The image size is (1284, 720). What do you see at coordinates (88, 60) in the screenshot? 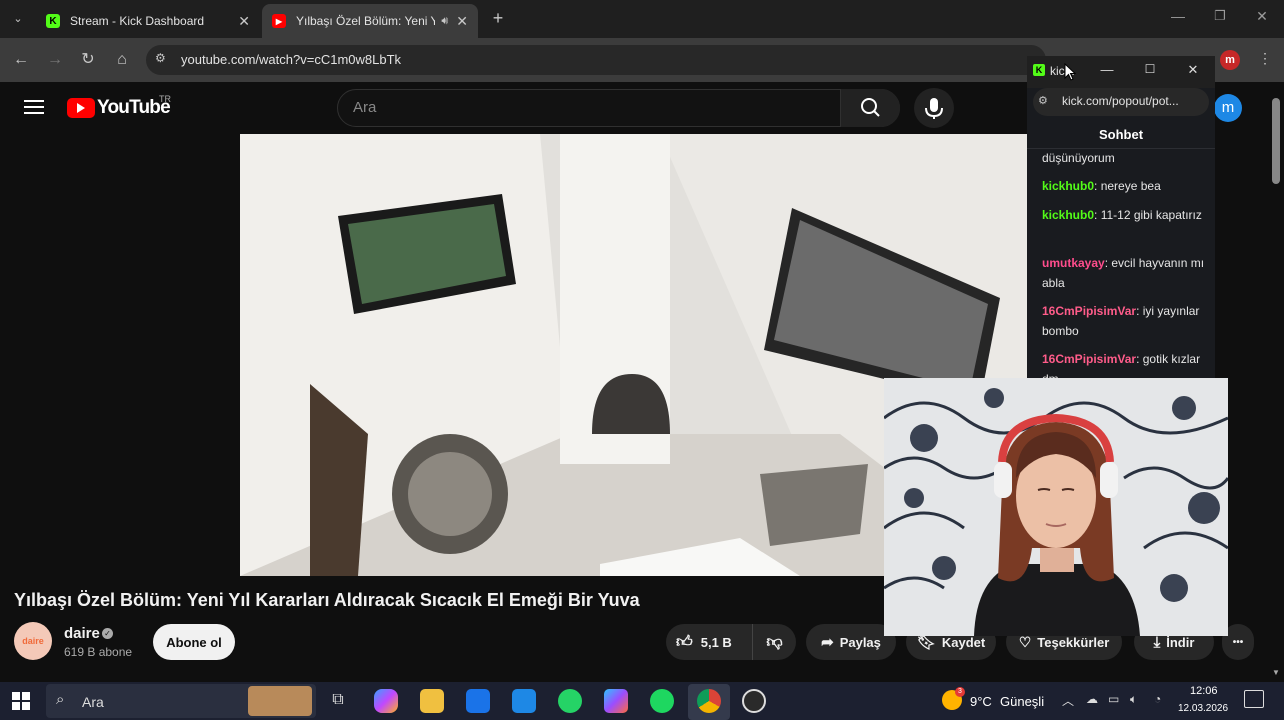
I see `reload-icon: ↻` at bounding box center [88, 60].